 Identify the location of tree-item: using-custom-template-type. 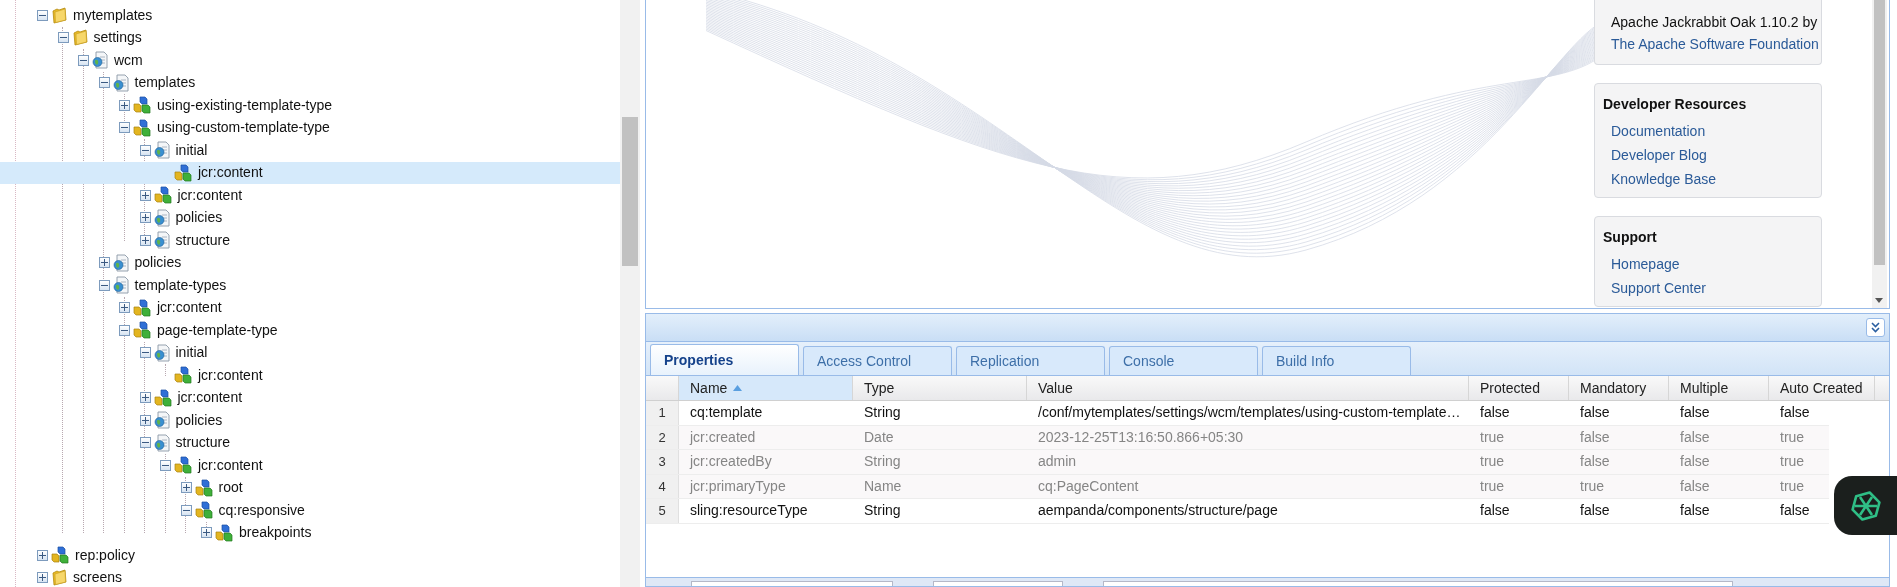
(310, 127).